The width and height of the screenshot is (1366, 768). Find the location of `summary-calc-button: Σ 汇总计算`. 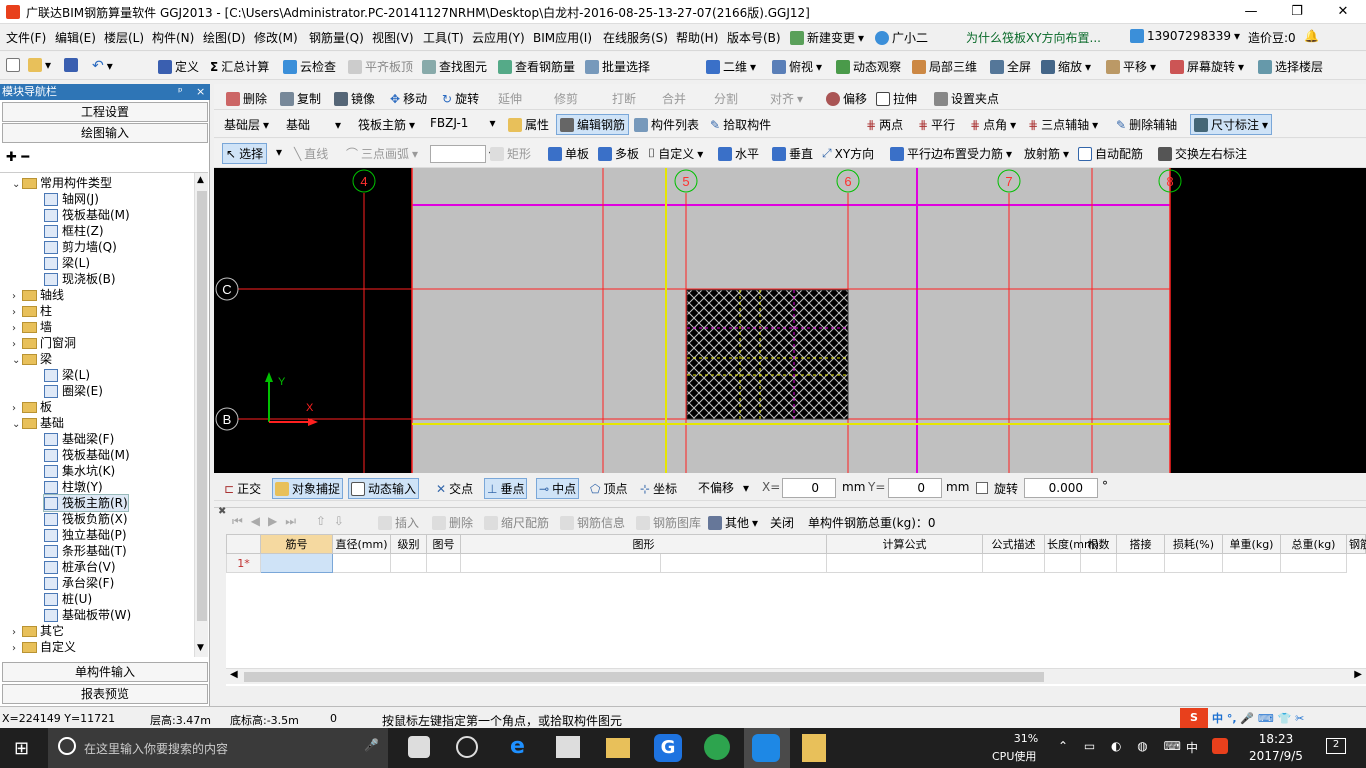

summary-calc-button: Σ 汇总计算 is located at coordinates (239, 66).